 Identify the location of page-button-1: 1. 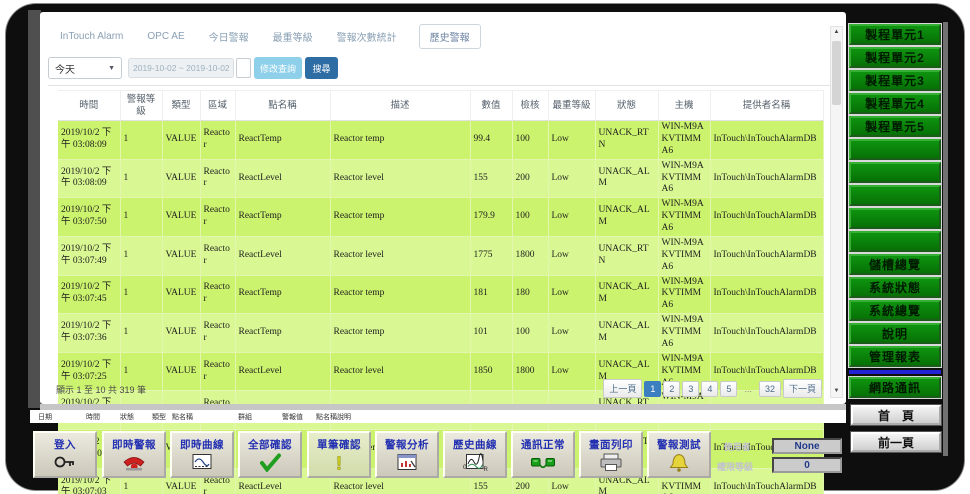
(653, 388).